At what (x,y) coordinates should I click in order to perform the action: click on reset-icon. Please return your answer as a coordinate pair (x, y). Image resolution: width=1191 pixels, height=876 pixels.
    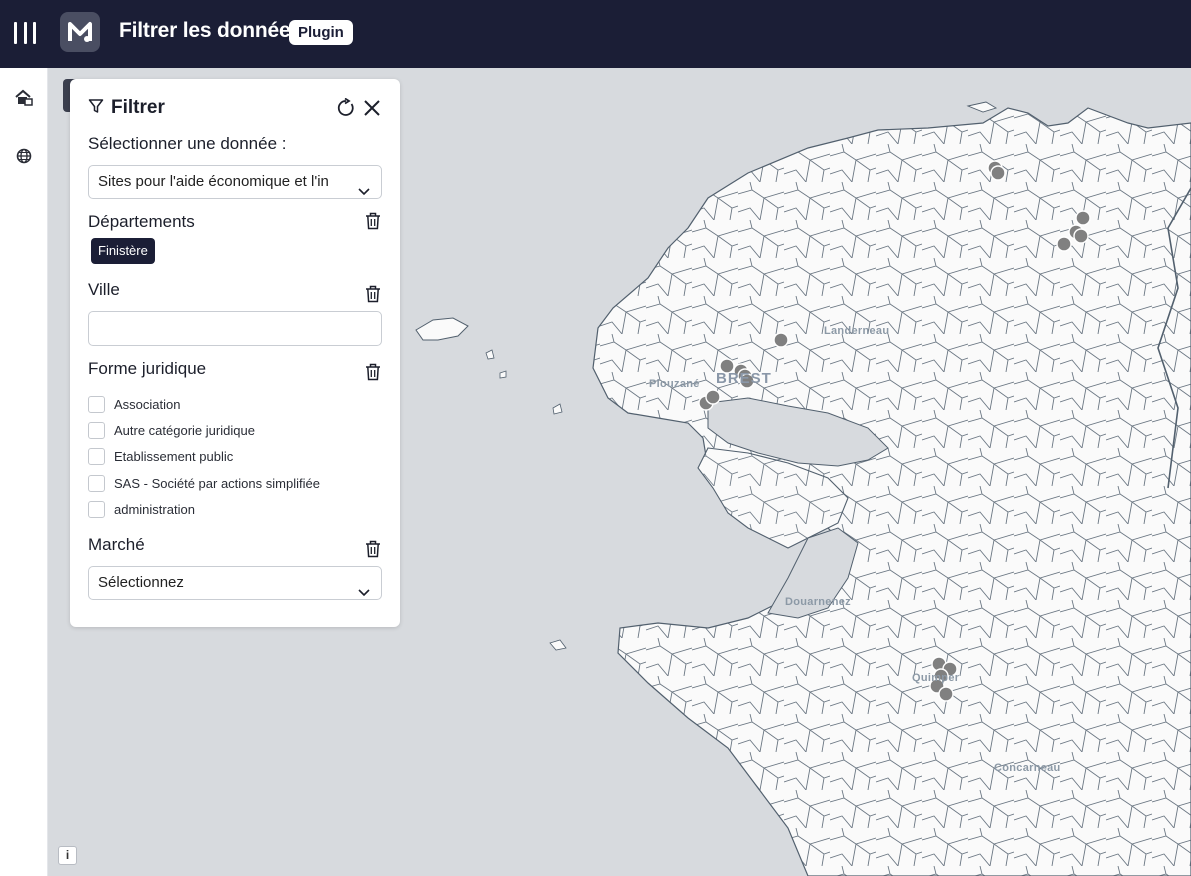
    Looking at the image, I should click on (346, 108).